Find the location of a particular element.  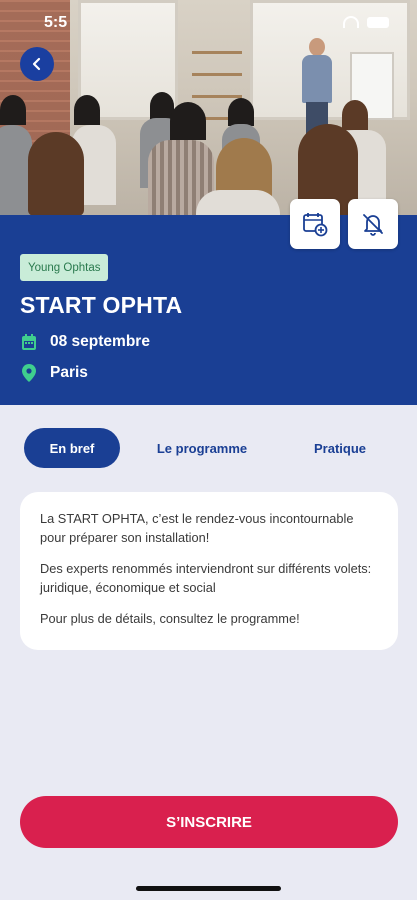

location-pin-icon is located at coordinates (29, 373).